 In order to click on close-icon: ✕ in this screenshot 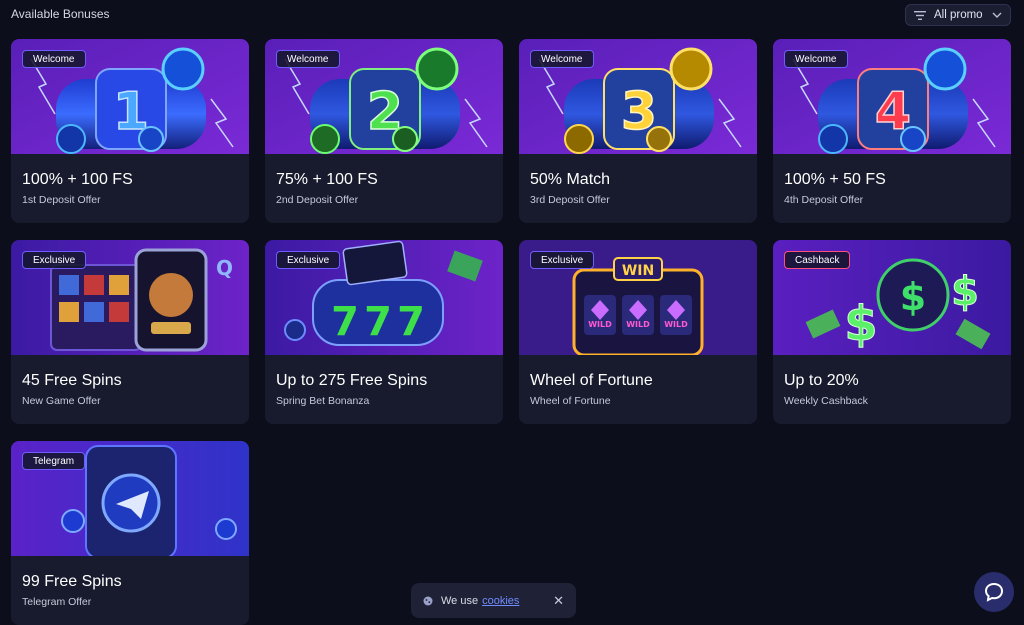, I will do `click(558, 601)`.